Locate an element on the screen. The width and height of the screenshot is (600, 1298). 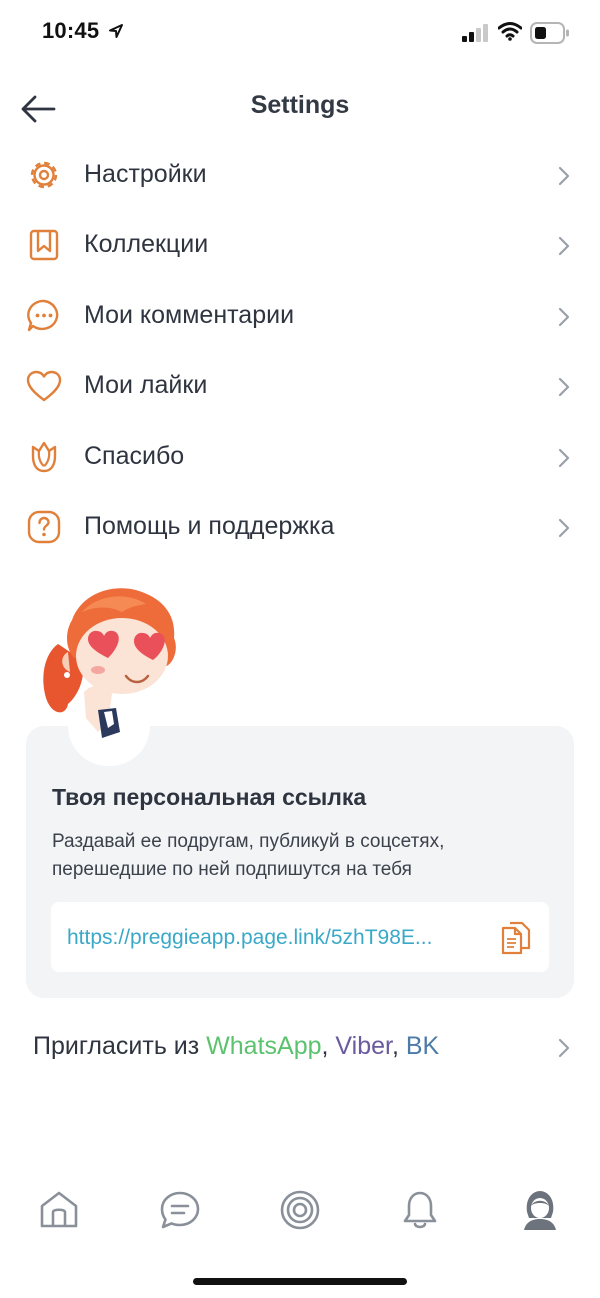
status-time: 10:45 is located at coordinates (71, 30).